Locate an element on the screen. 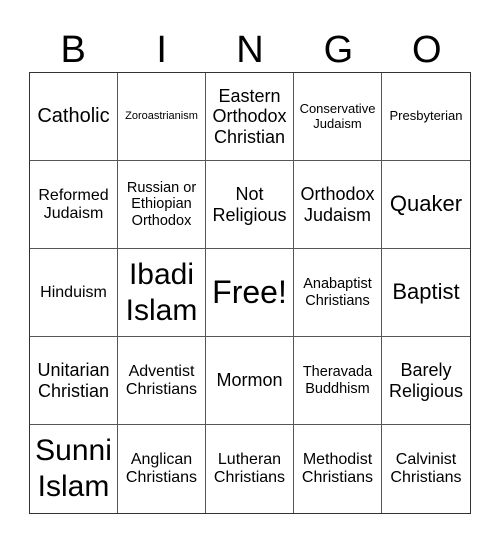 This screenshot has height=544, width=500. bingo-cell: Calvinist Christians is located at coordinates (426, 469).